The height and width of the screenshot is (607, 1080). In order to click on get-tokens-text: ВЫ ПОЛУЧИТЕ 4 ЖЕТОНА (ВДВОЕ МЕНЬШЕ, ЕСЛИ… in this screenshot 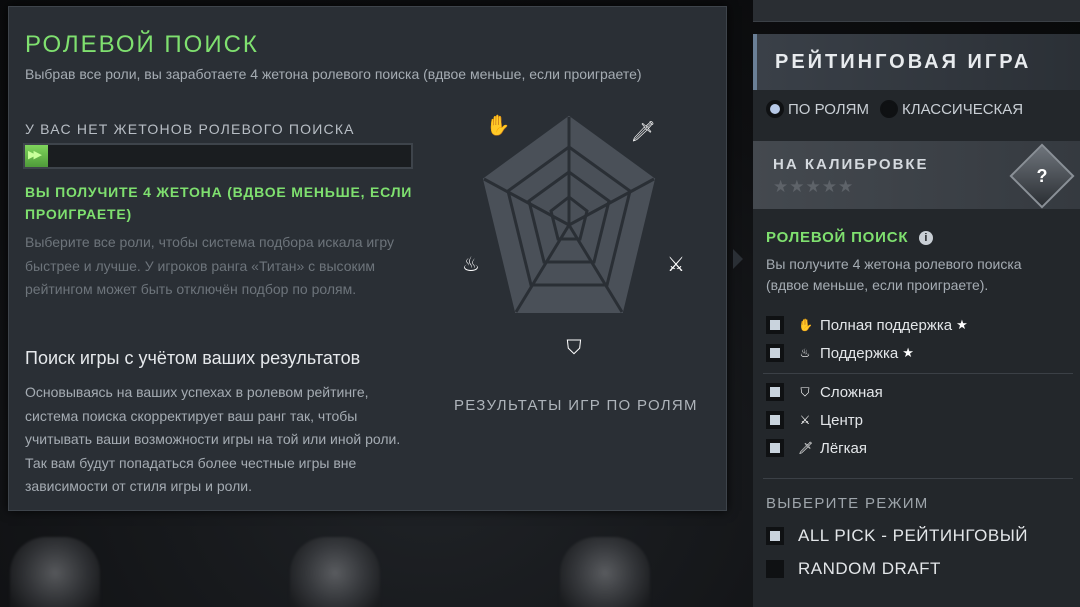, I will do `click(219, 203)`.